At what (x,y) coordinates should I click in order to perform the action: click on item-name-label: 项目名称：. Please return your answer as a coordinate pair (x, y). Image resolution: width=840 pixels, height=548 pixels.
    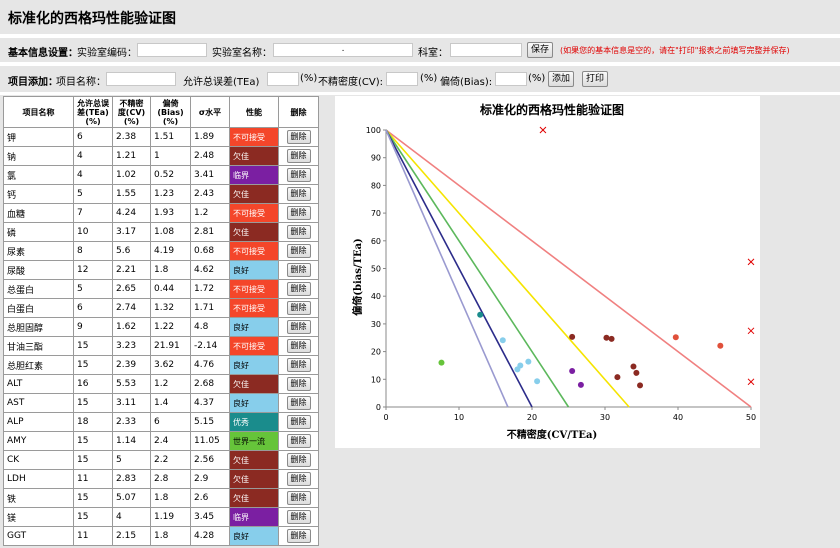
    Looking at the image, I should click on (81, 82).